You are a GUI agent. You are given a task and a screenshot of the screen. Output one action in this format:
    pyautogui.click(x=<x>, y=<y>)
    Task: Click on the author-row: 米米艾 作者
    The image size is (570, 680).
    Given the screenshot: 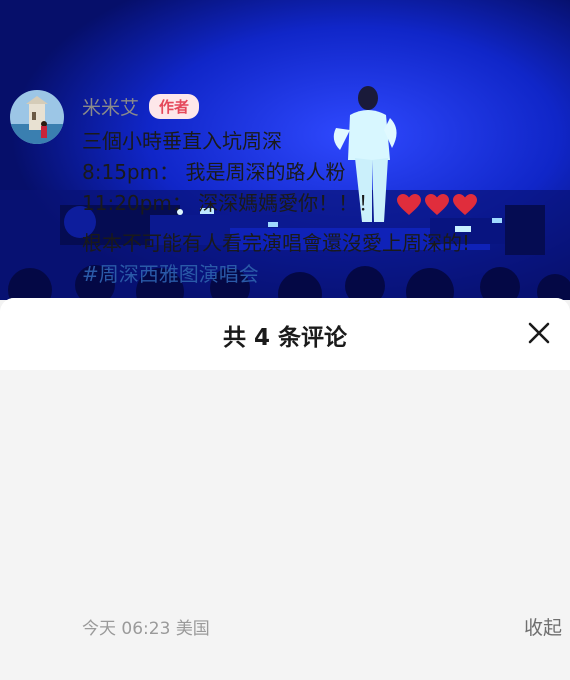 What is the action you would take?
    pyautogui.click(x=141, y=106)
    